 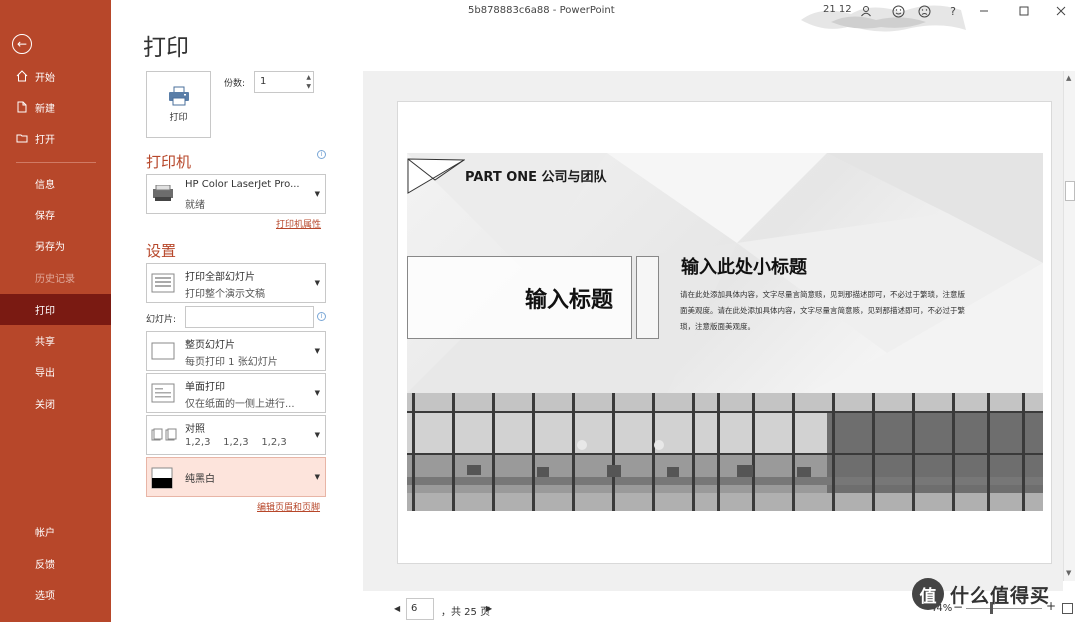 What do you see at coordinates (284, 82) in the screenshot?
I see `copies-input: 1 ▲ ▼` at bounding box center [284, 82].